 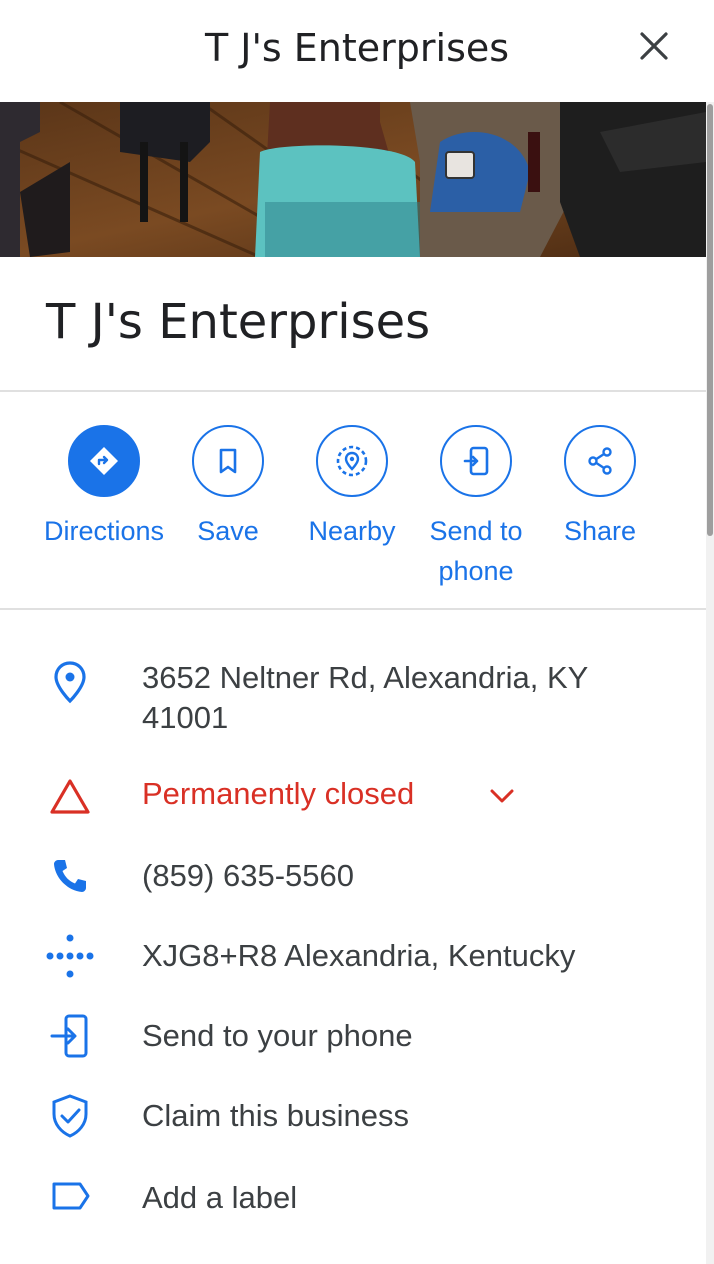 I want to click on send-to-phone-row: Send to your phone, so click(x=353, y=1036).